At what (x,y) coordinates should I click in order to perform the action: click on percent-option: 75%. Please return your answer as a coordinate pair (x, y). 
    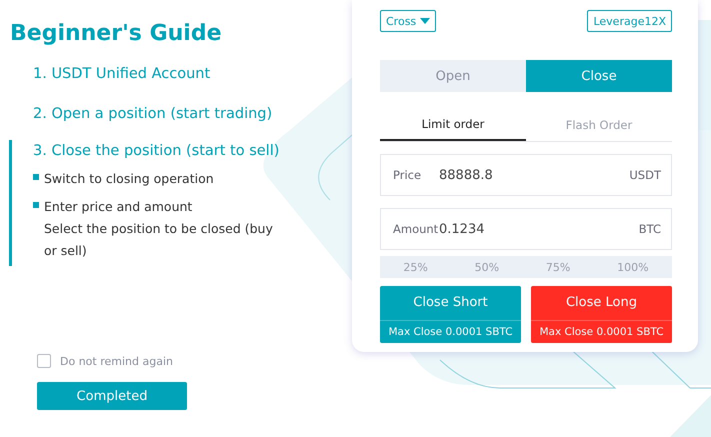
    Looking at the image, I should click on (558, 267).